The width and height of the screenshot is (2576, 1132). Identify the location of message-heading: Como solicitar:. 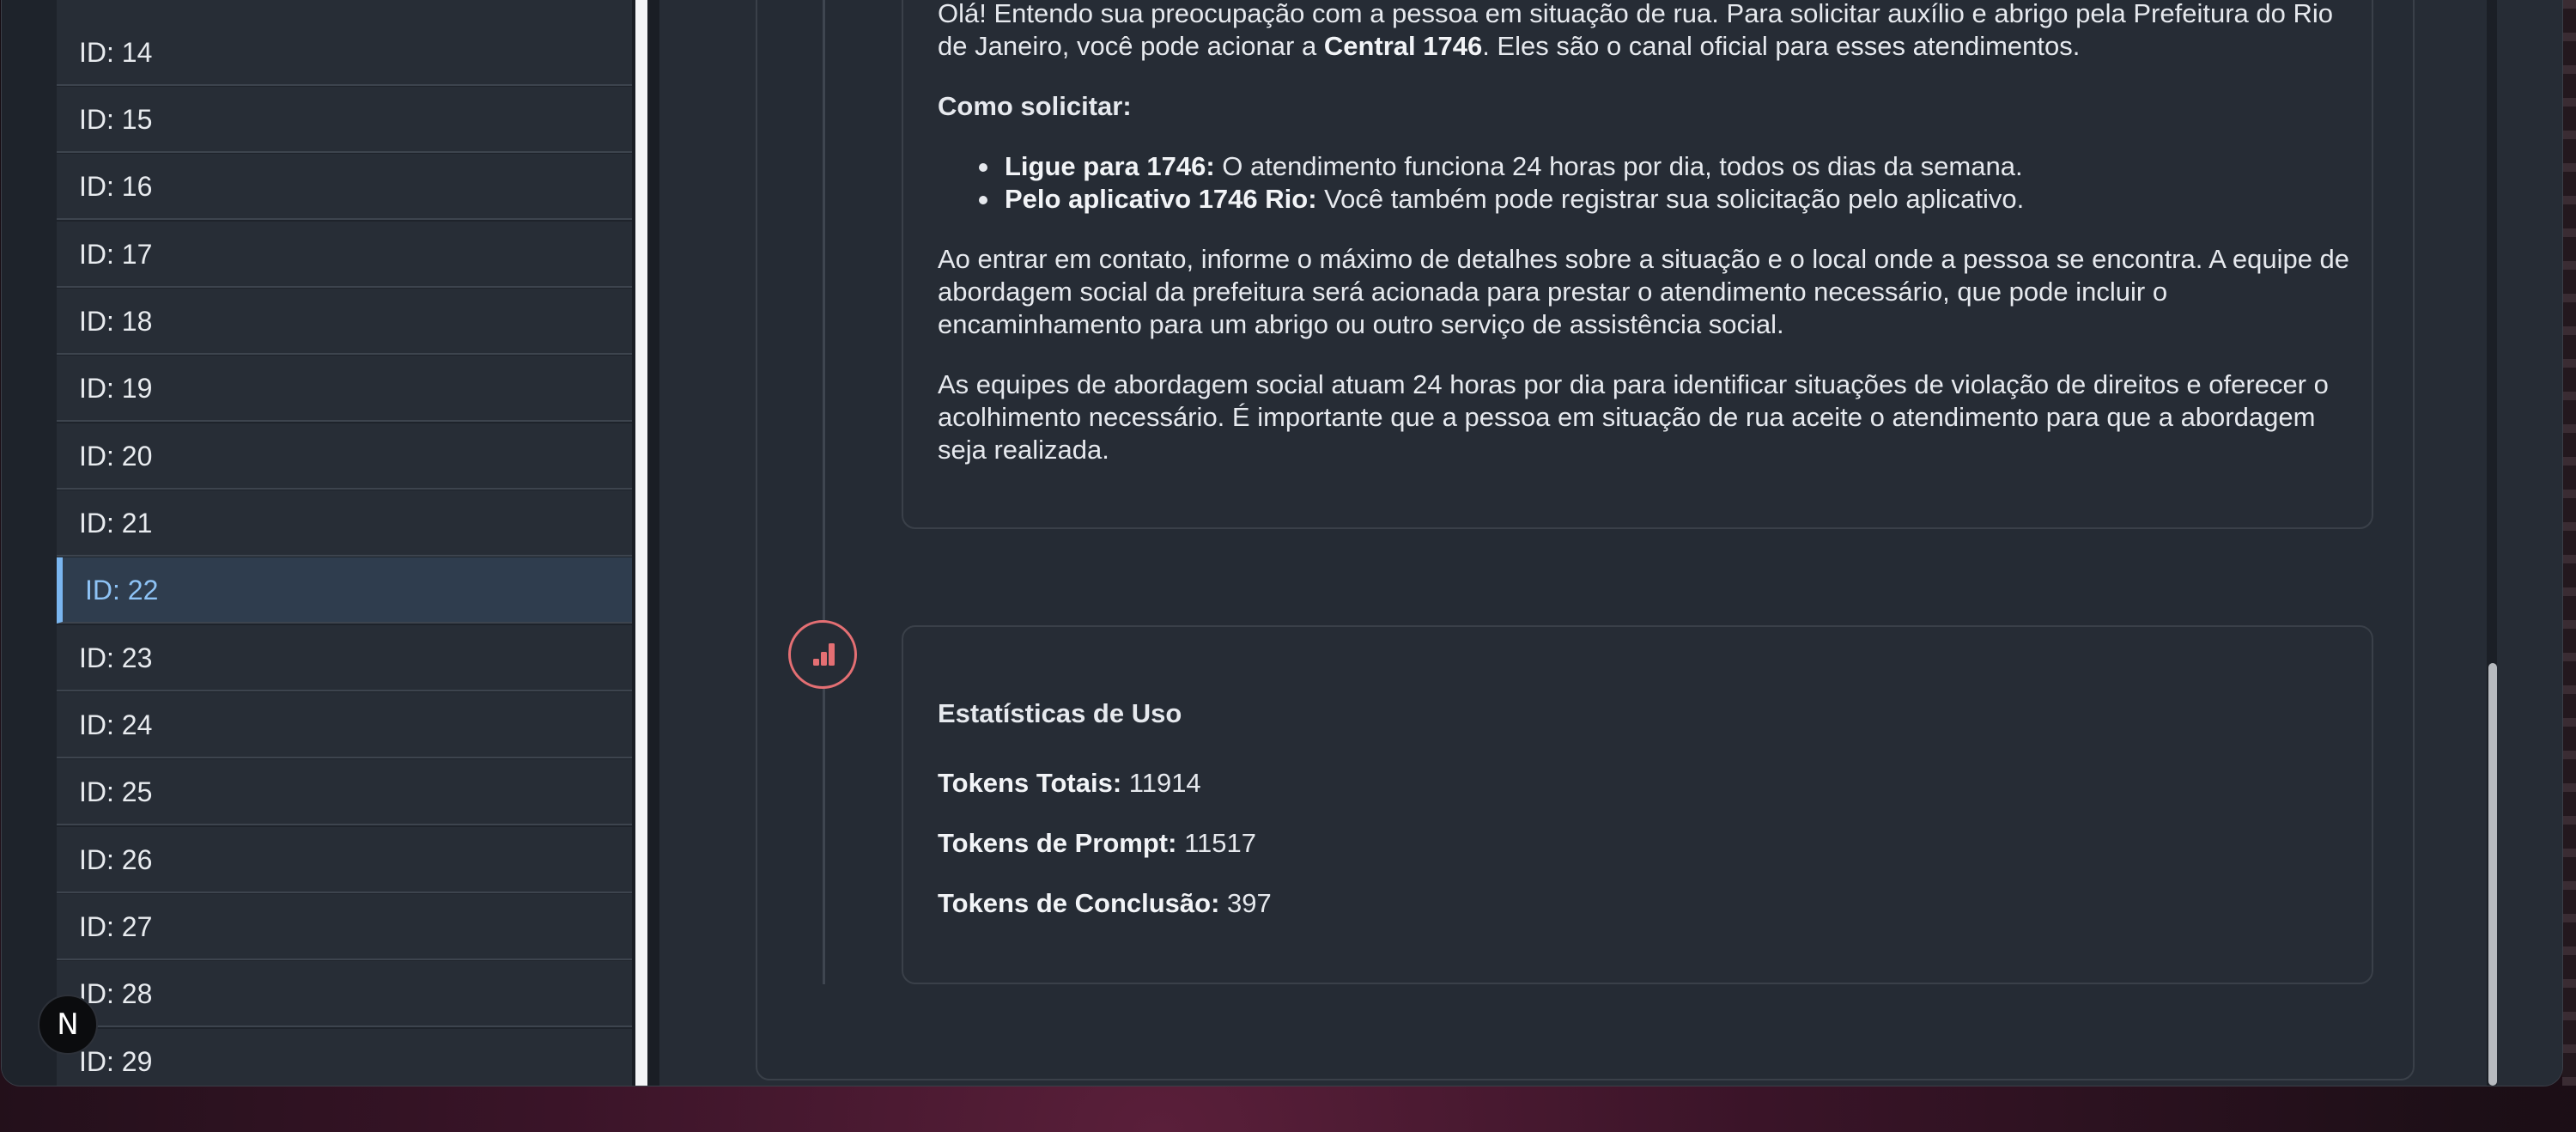
(1035, 106).